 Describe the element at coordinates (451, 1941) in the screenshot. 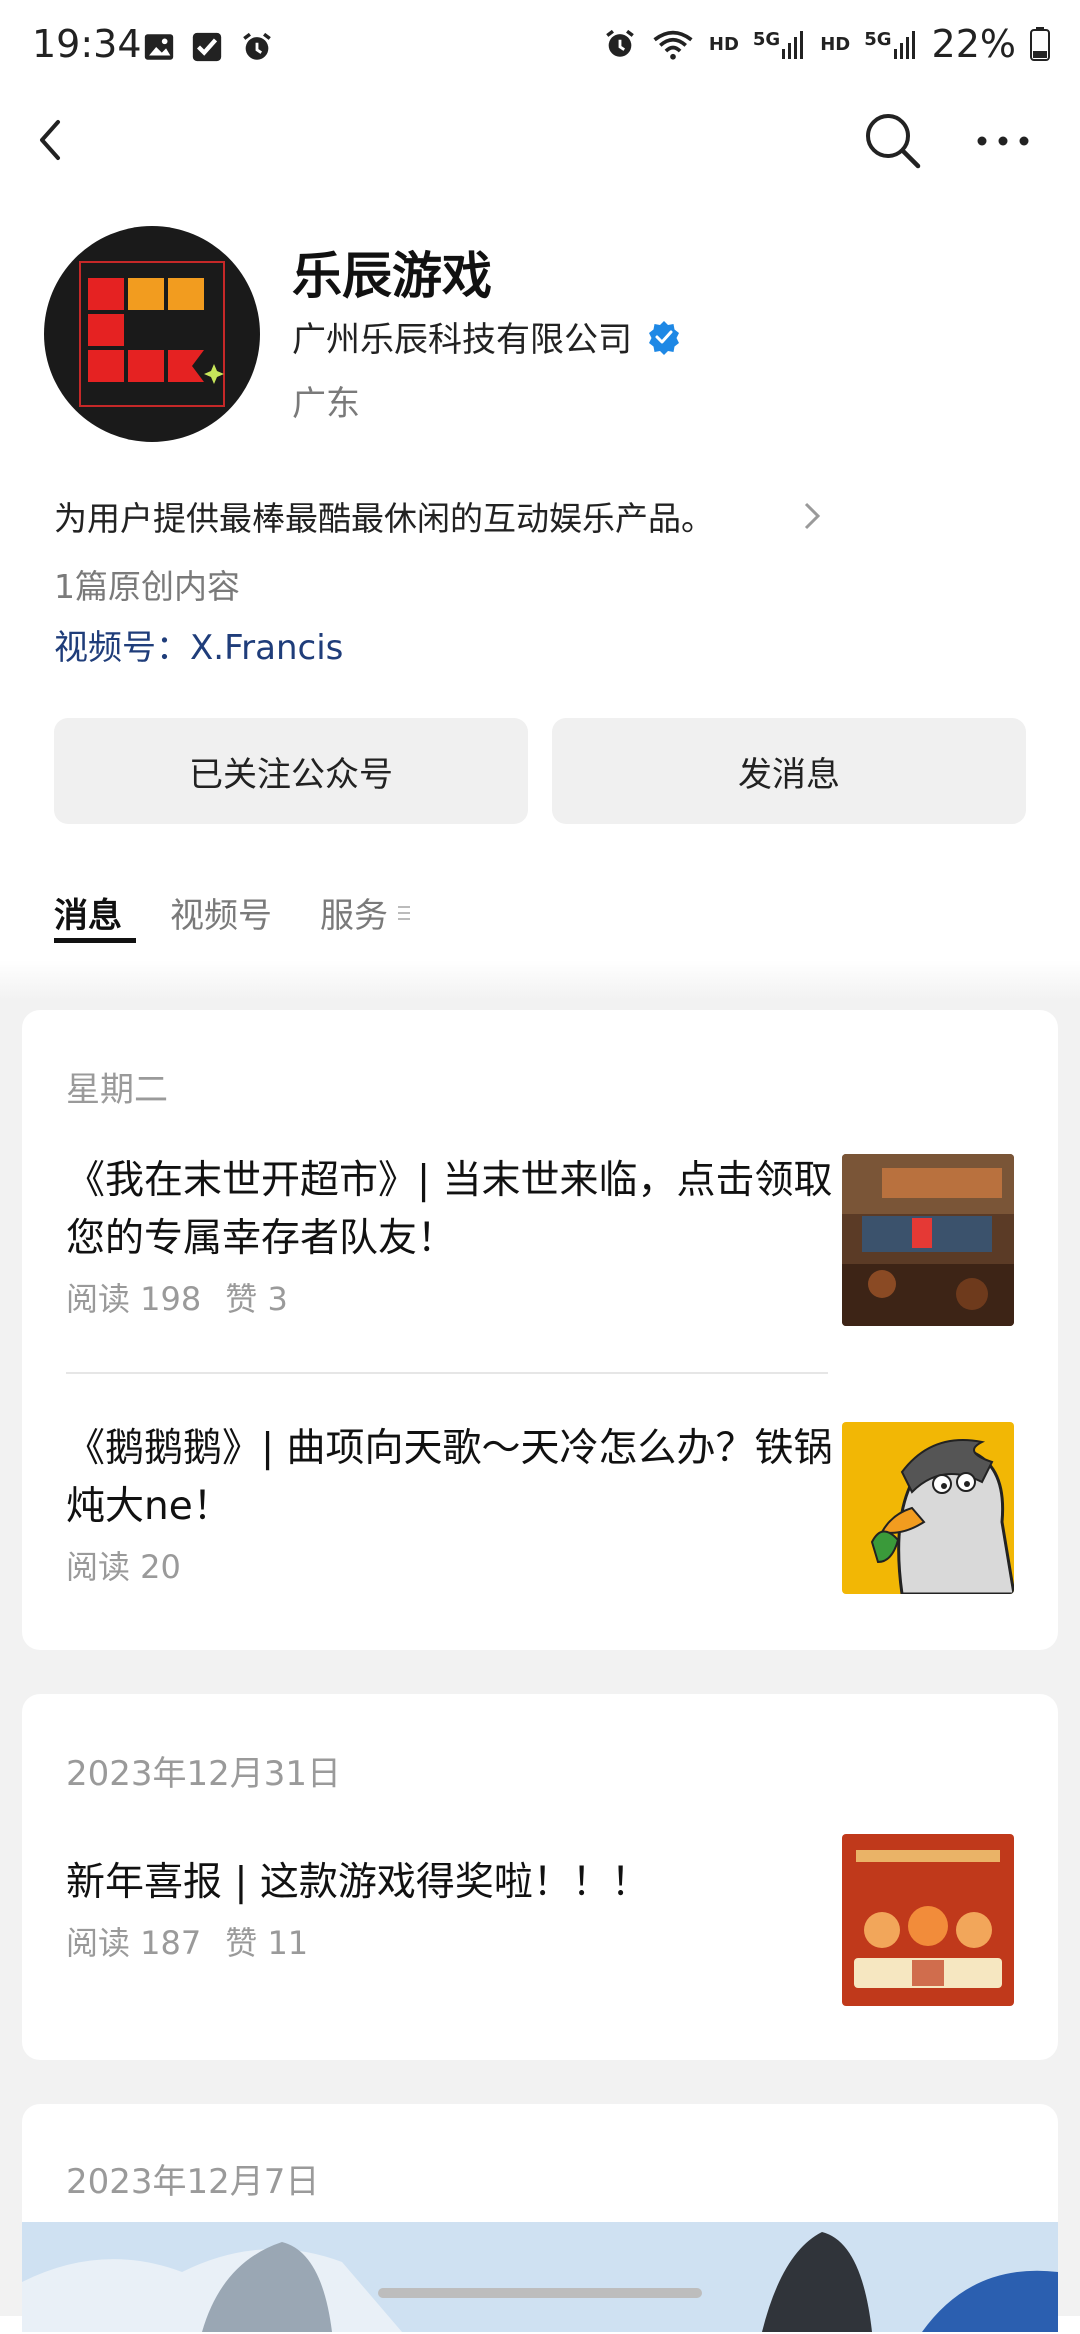

I see `article-meta: 阅读 187 赞 11` at that location.